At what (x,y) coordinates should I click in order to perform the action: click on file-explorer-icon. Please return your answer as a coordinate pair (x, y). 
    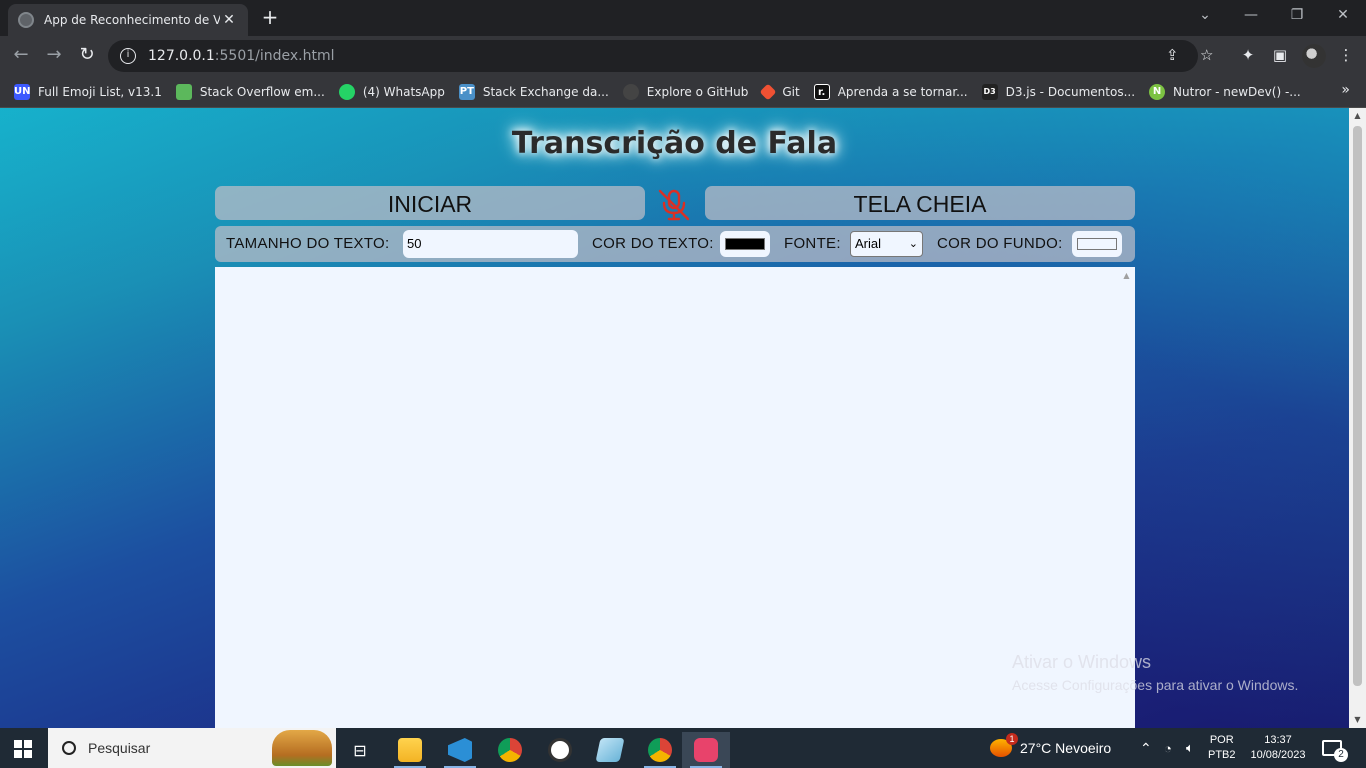
    Looking at the image, I should click on (410, 750).